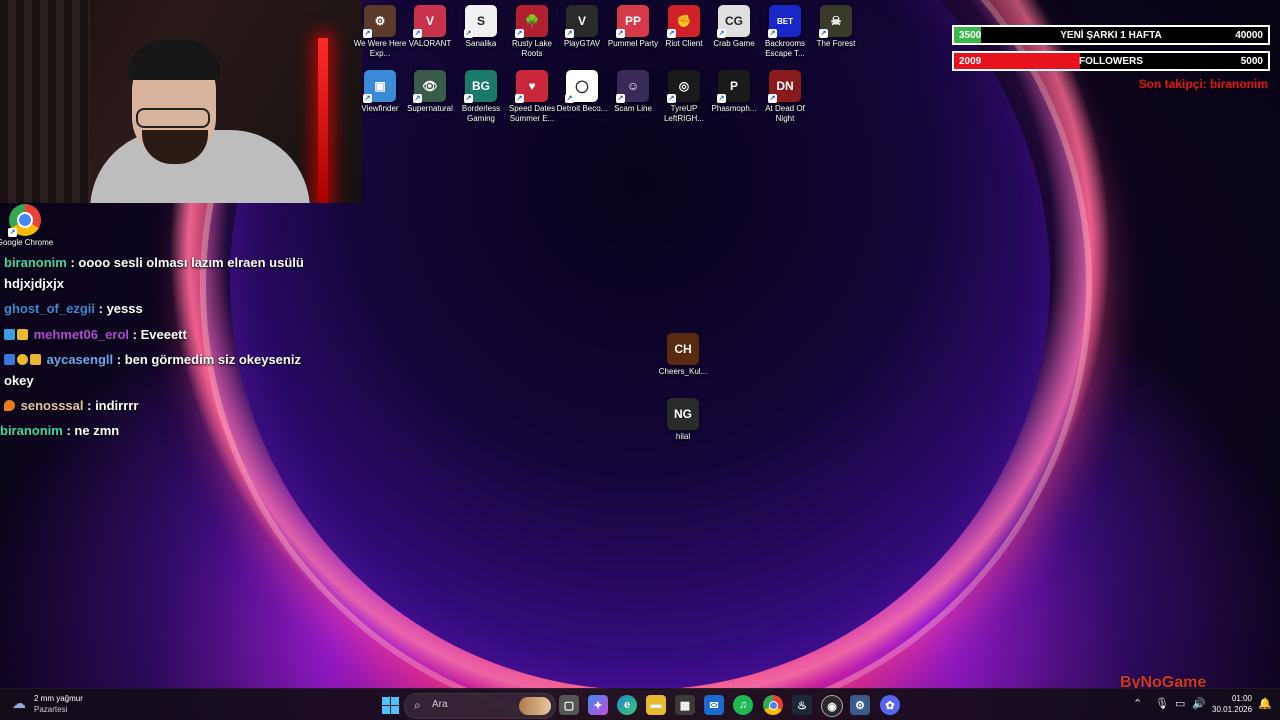  What do you see at coordinates (480, 706) in the screenshot?
I see `taskbar-search: ⌕ Ara` at bounding box center [480, 706].